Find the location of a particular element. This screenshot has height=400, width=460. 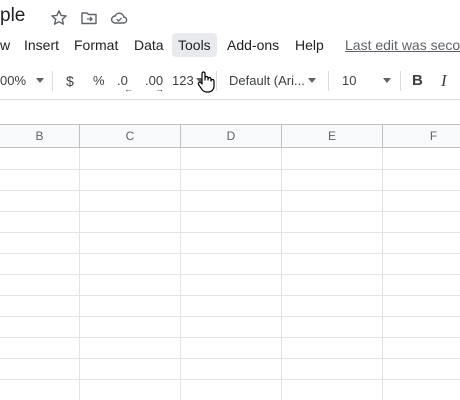

italic-button: I is located at coordinates (444, 81).